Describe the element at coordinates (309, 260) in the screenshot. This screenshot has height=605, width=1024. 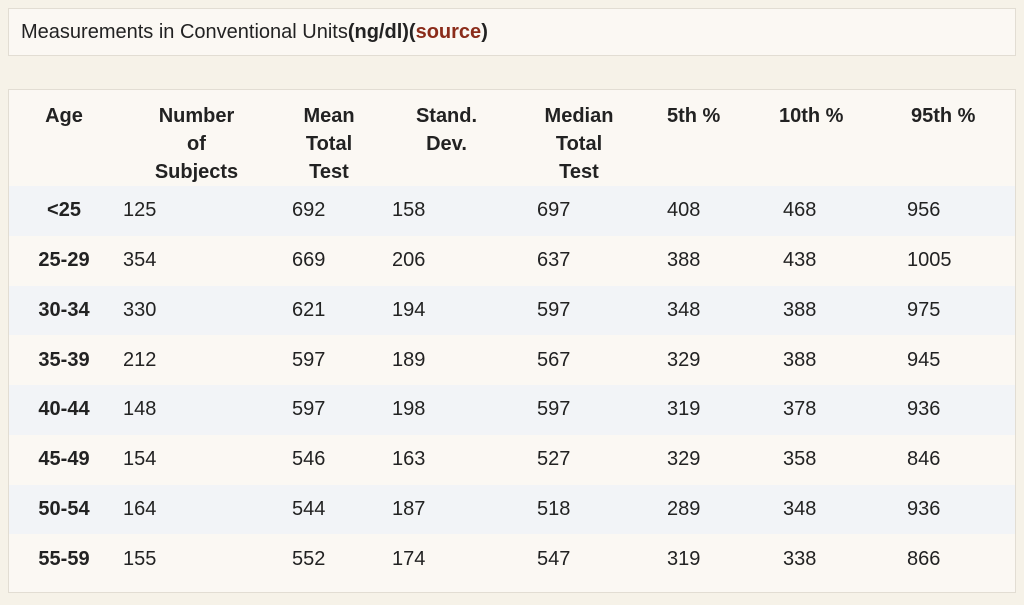
I see `cell-mean-total-test: 669` at that location.